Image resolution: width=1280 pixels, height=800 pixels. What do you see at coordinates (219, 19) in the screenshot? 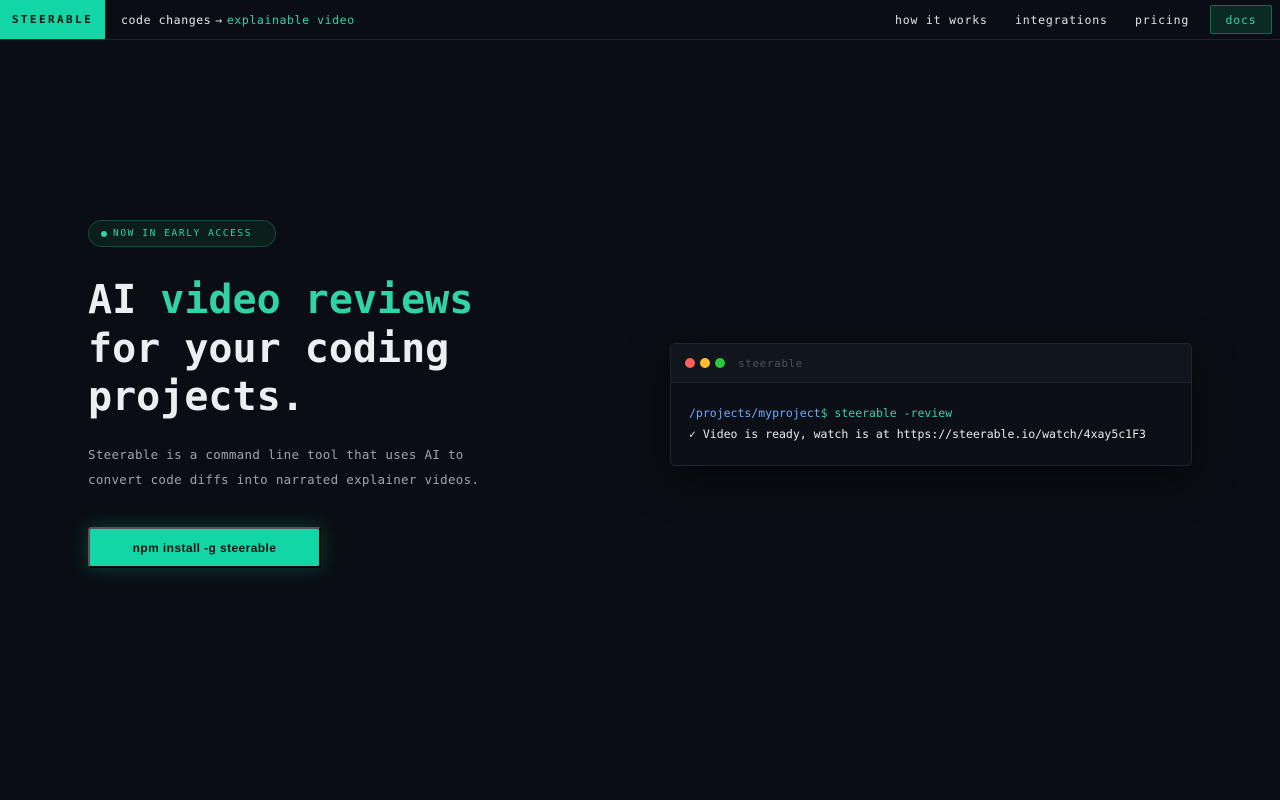
I see `arrow-right-icon: →` at bounding box center [219, 19].